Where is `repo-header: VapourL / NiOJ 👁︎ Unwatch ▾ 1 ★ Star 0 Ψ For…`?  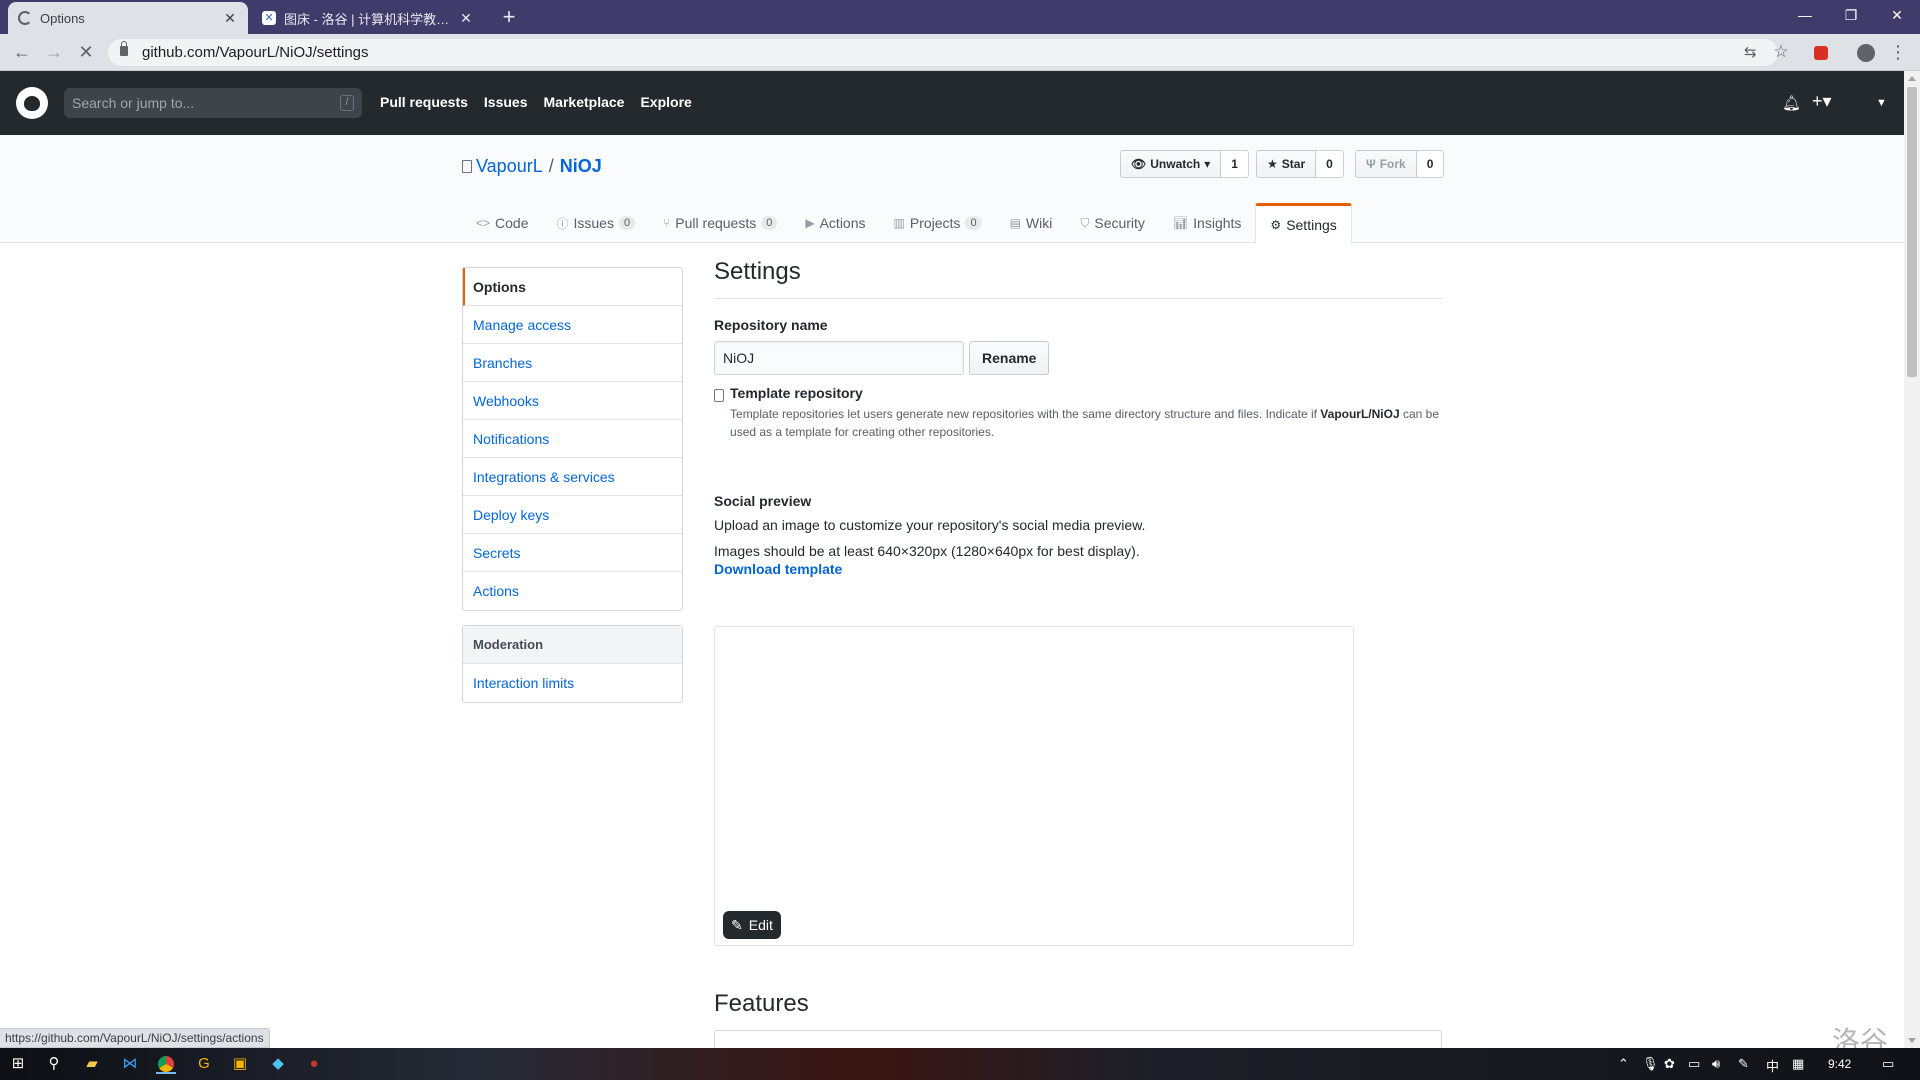 repo-header: VapourL / NiOJ 👁︎ Unwatch ▾ 1 ★ Star 0 Ψ For… is located at coordinates (952, 189).